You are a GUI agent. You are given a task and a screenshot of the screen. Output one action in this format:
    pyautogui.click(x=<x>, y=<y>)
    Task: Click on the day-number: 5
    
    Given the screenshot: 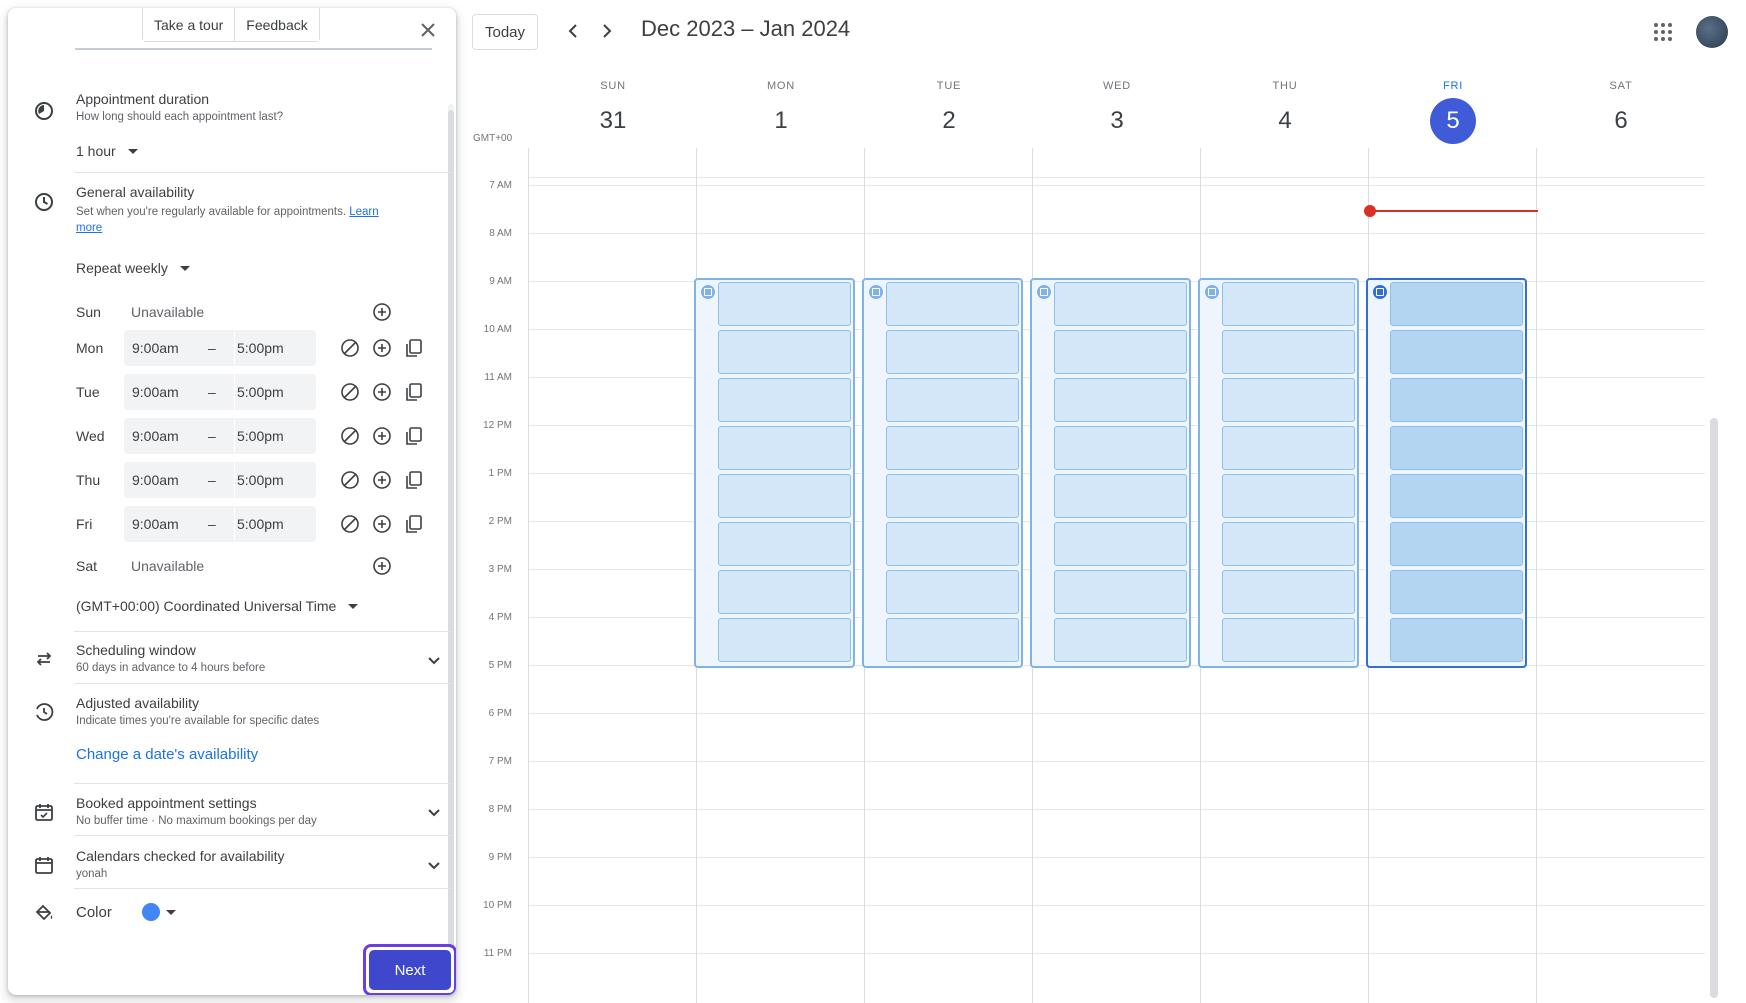 What is the action you would take?
    pyautogui.click(x=1453, y=121)
    